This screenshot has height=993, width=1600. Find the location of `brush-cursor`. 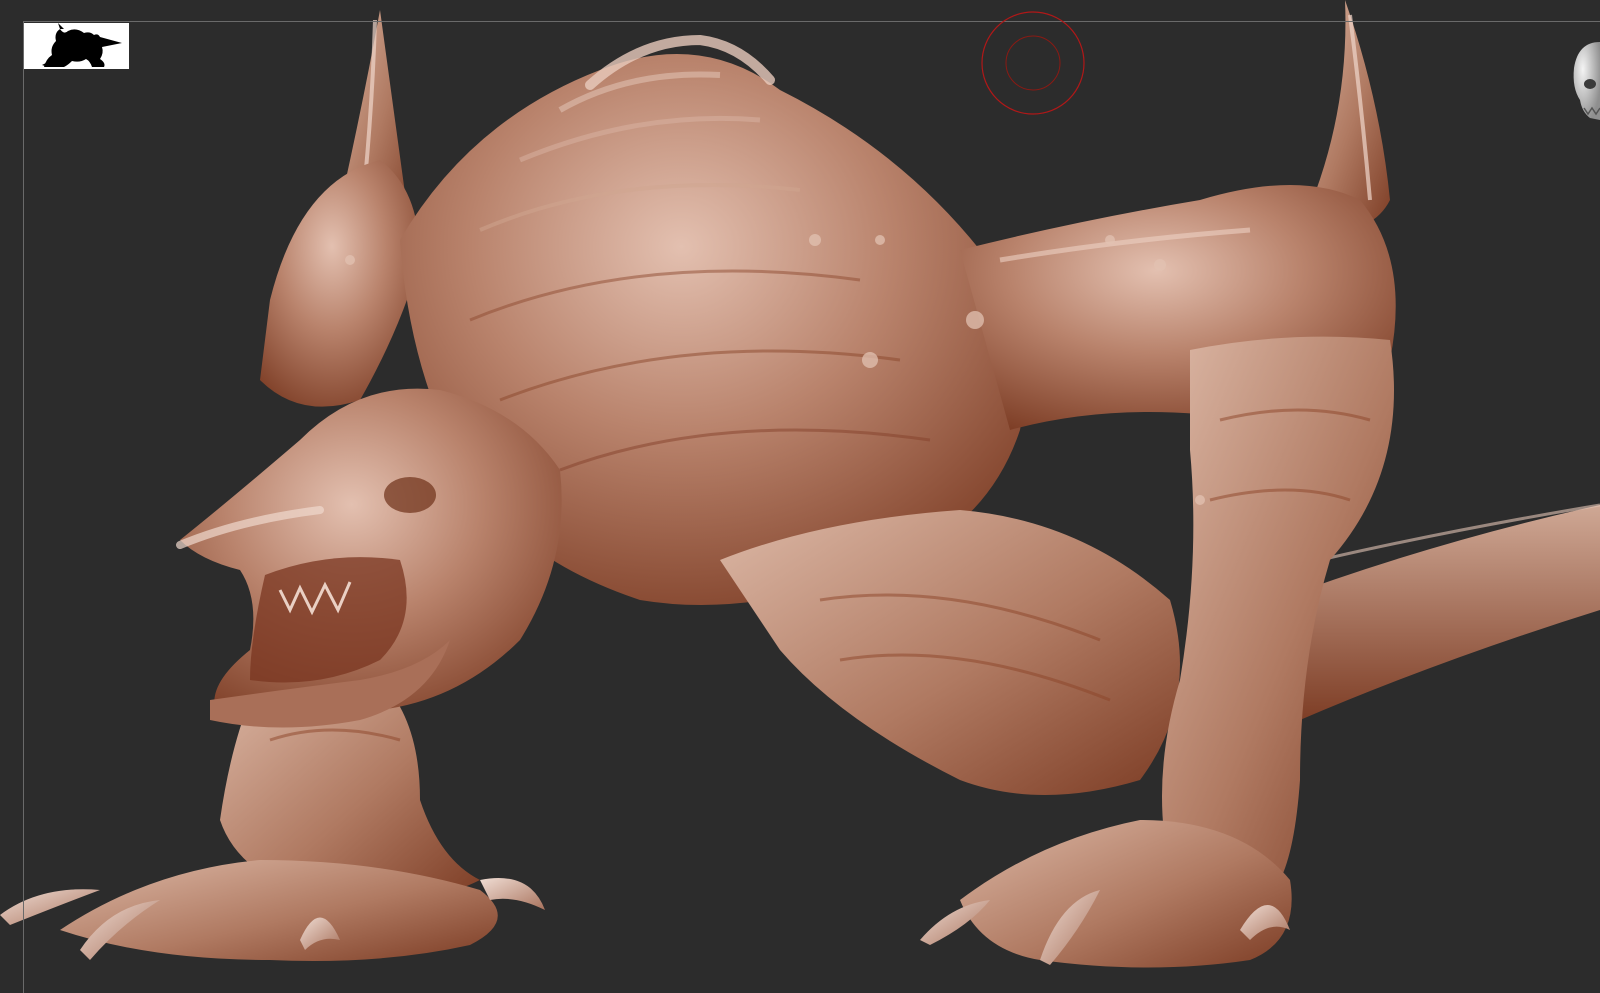

brush-cursor is located at coordinates (1033, 63).